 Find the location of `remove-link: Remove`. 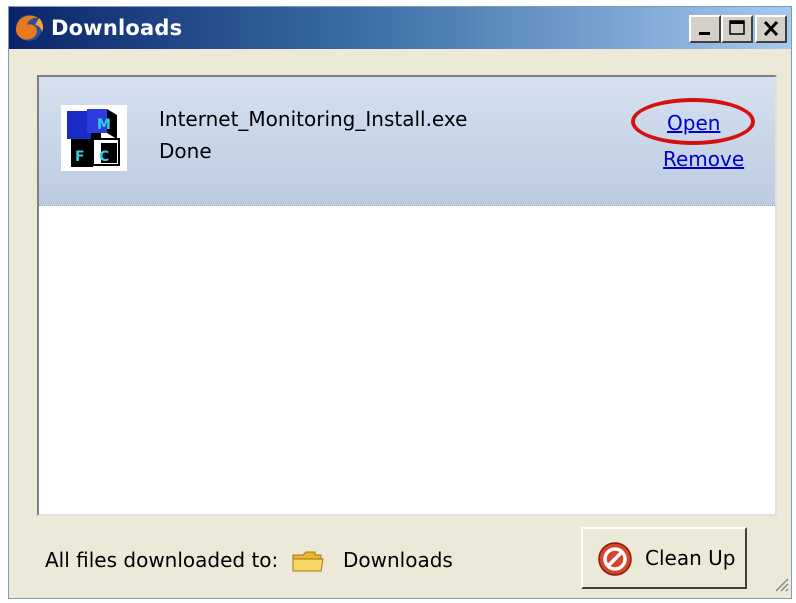

remove-link: Remove is located at coordinates (703, 159).